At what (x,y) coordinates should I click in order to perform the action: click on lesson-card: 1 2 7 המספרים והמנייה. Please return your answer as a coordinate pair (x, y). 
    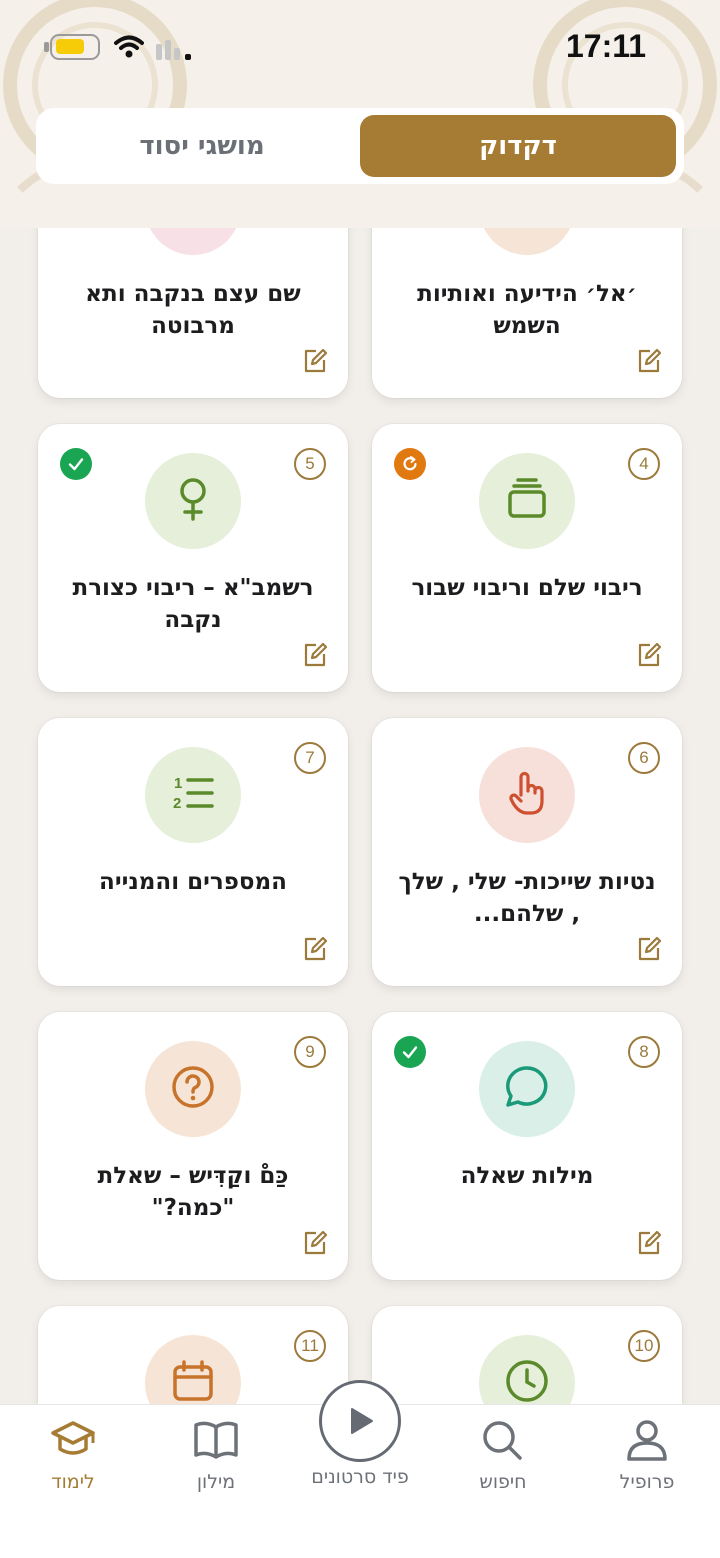
    Looking at the image, I should click on (193, 852).